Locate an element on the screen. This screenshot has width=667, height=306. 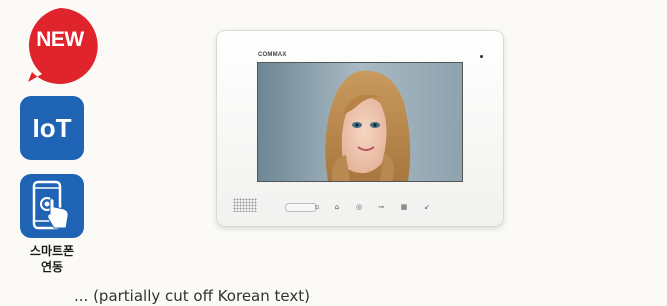
girl-portrait-image is located at coordinates (360, 122).